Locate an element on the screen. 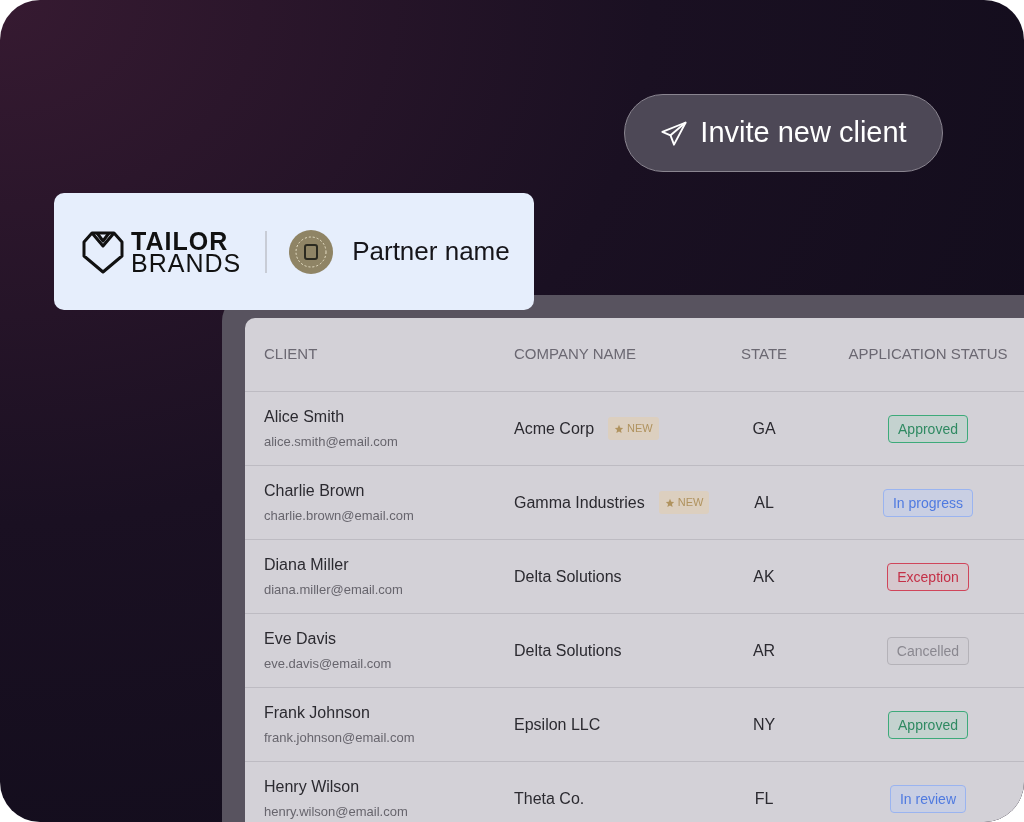  company-name: Epsilon LLC is located at coordinates (557, 724).